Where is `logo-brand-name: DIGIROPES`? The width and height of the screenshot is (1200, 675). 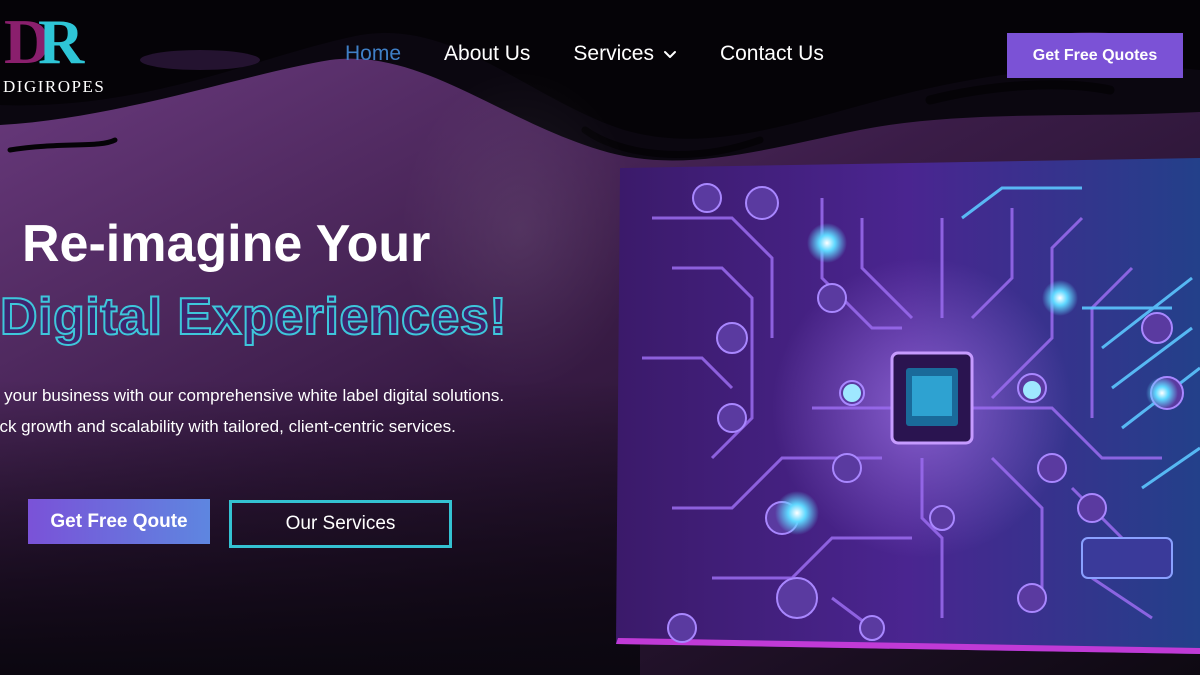 logo-brand-name: DIGIROPES is located at coordinates (54, 86).